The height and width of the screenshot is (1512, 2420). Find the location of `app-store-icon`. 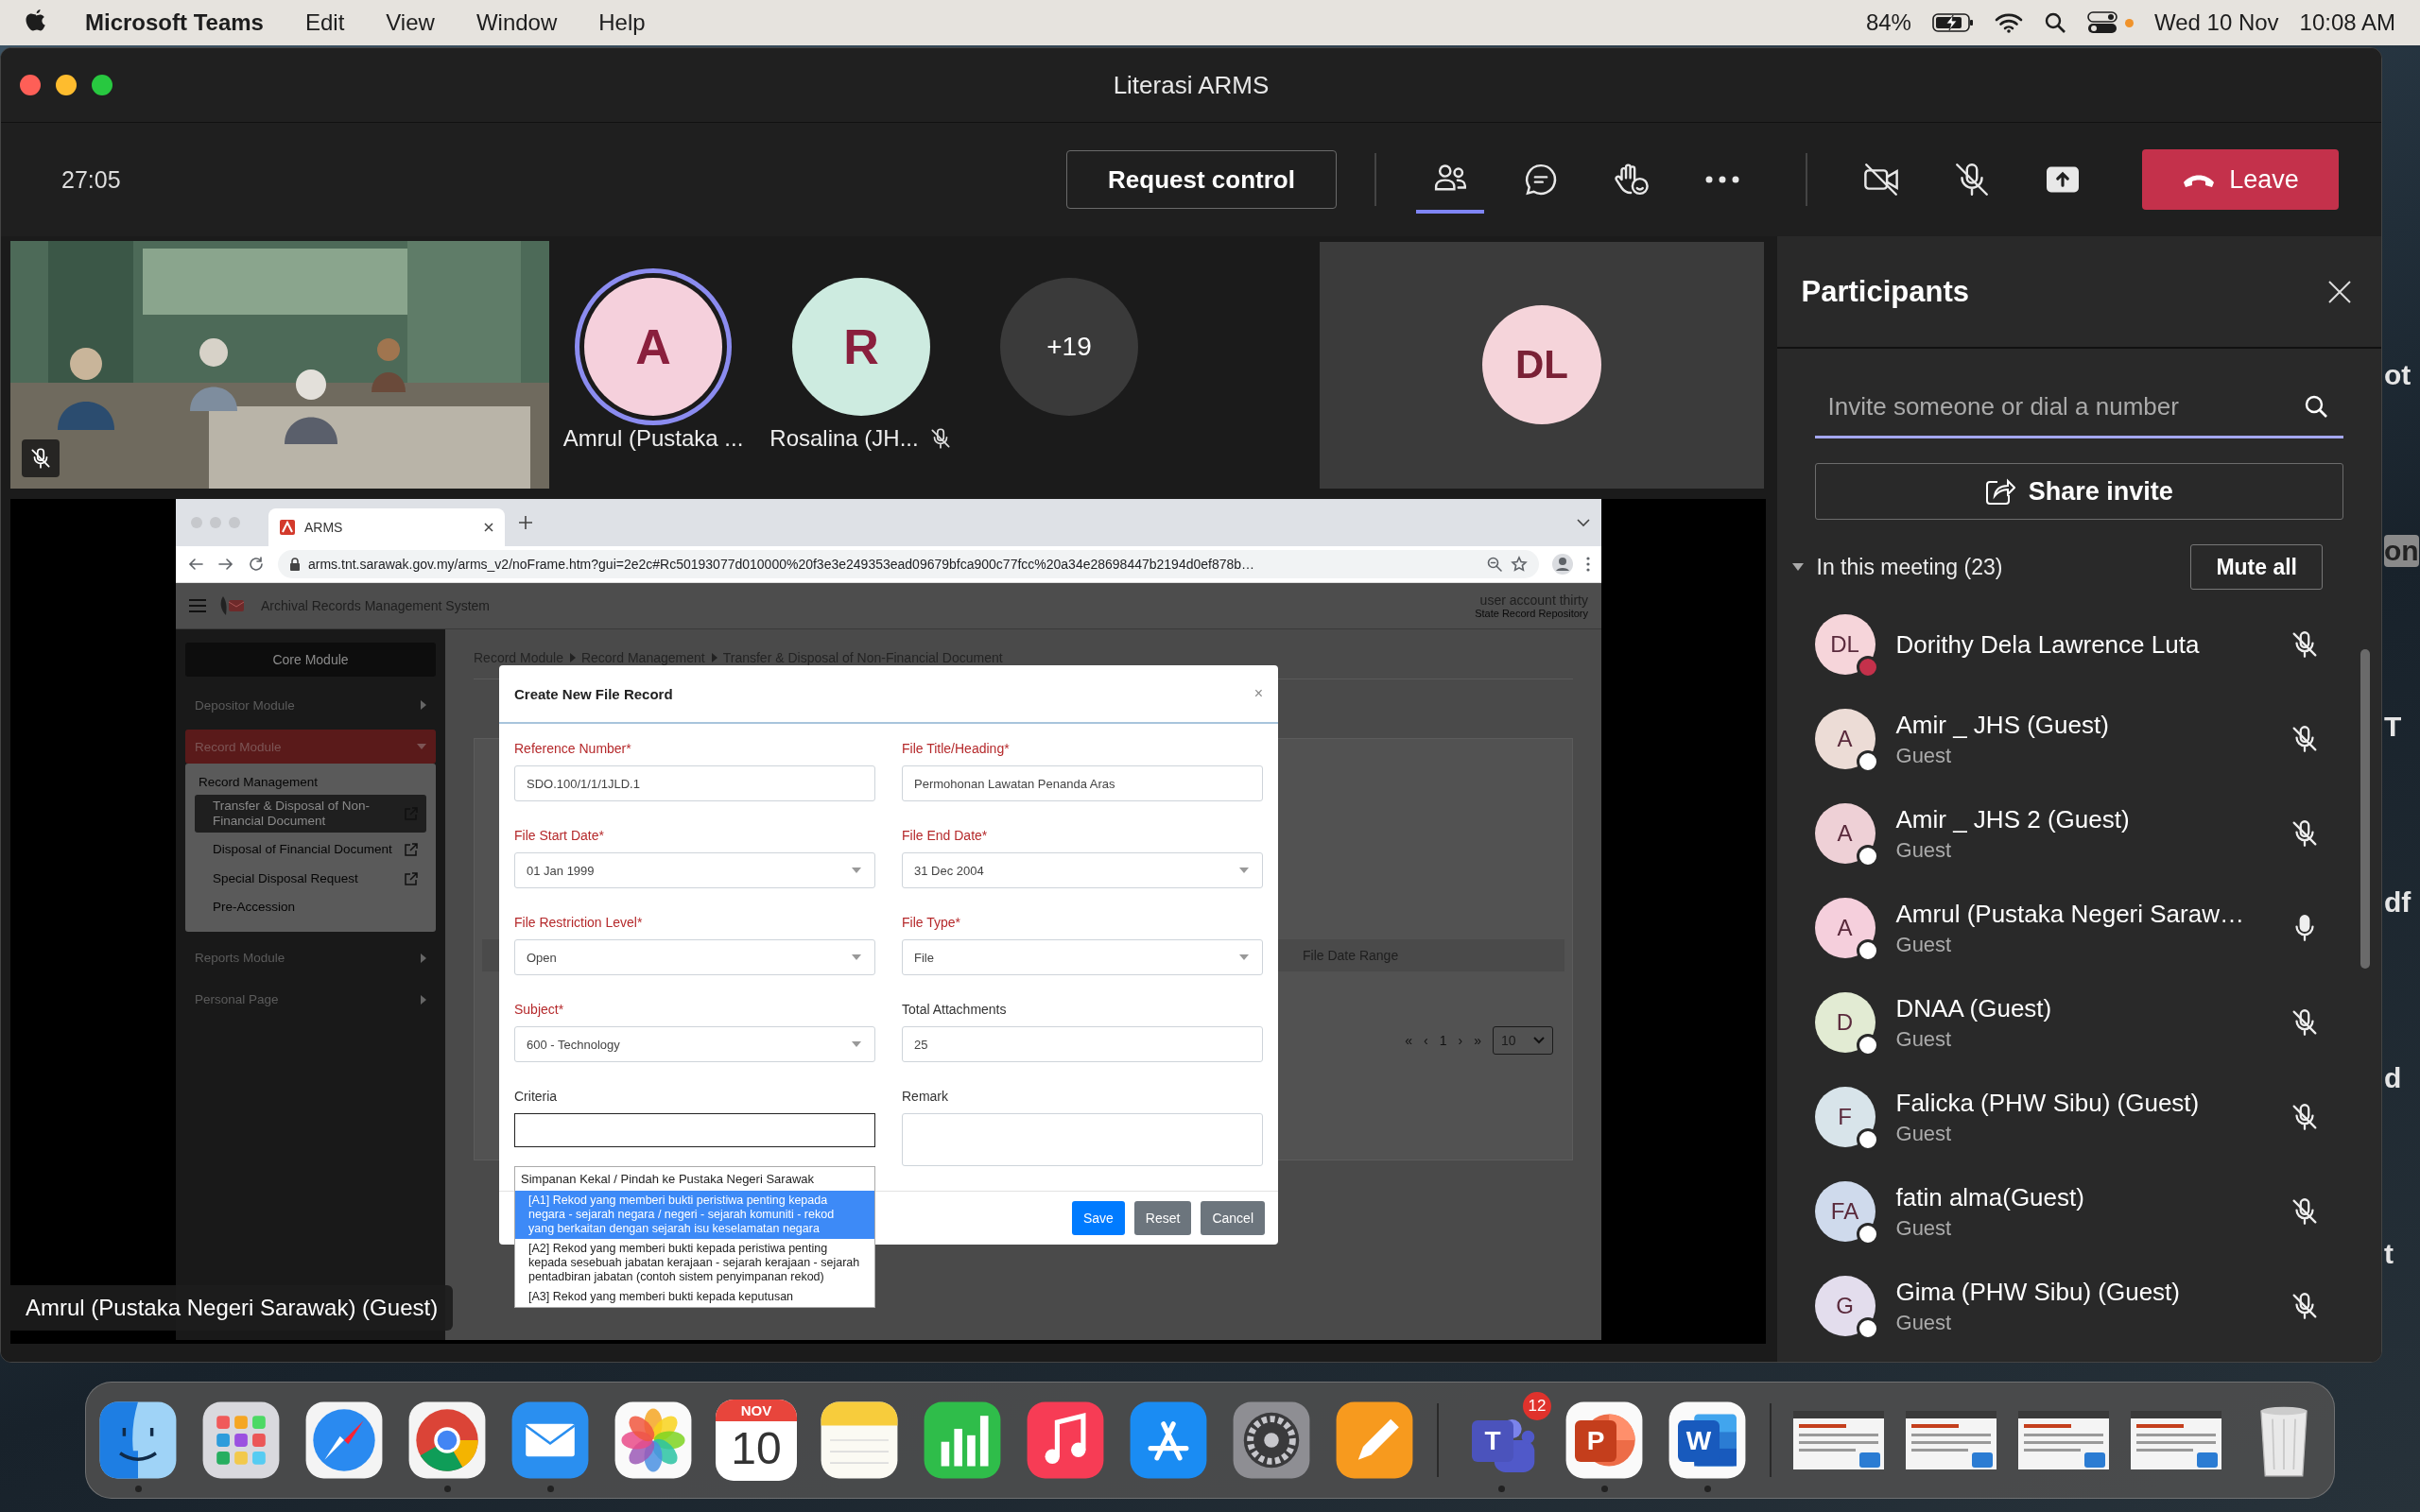

app-store-icon is located at coordinates (1168, 1440).